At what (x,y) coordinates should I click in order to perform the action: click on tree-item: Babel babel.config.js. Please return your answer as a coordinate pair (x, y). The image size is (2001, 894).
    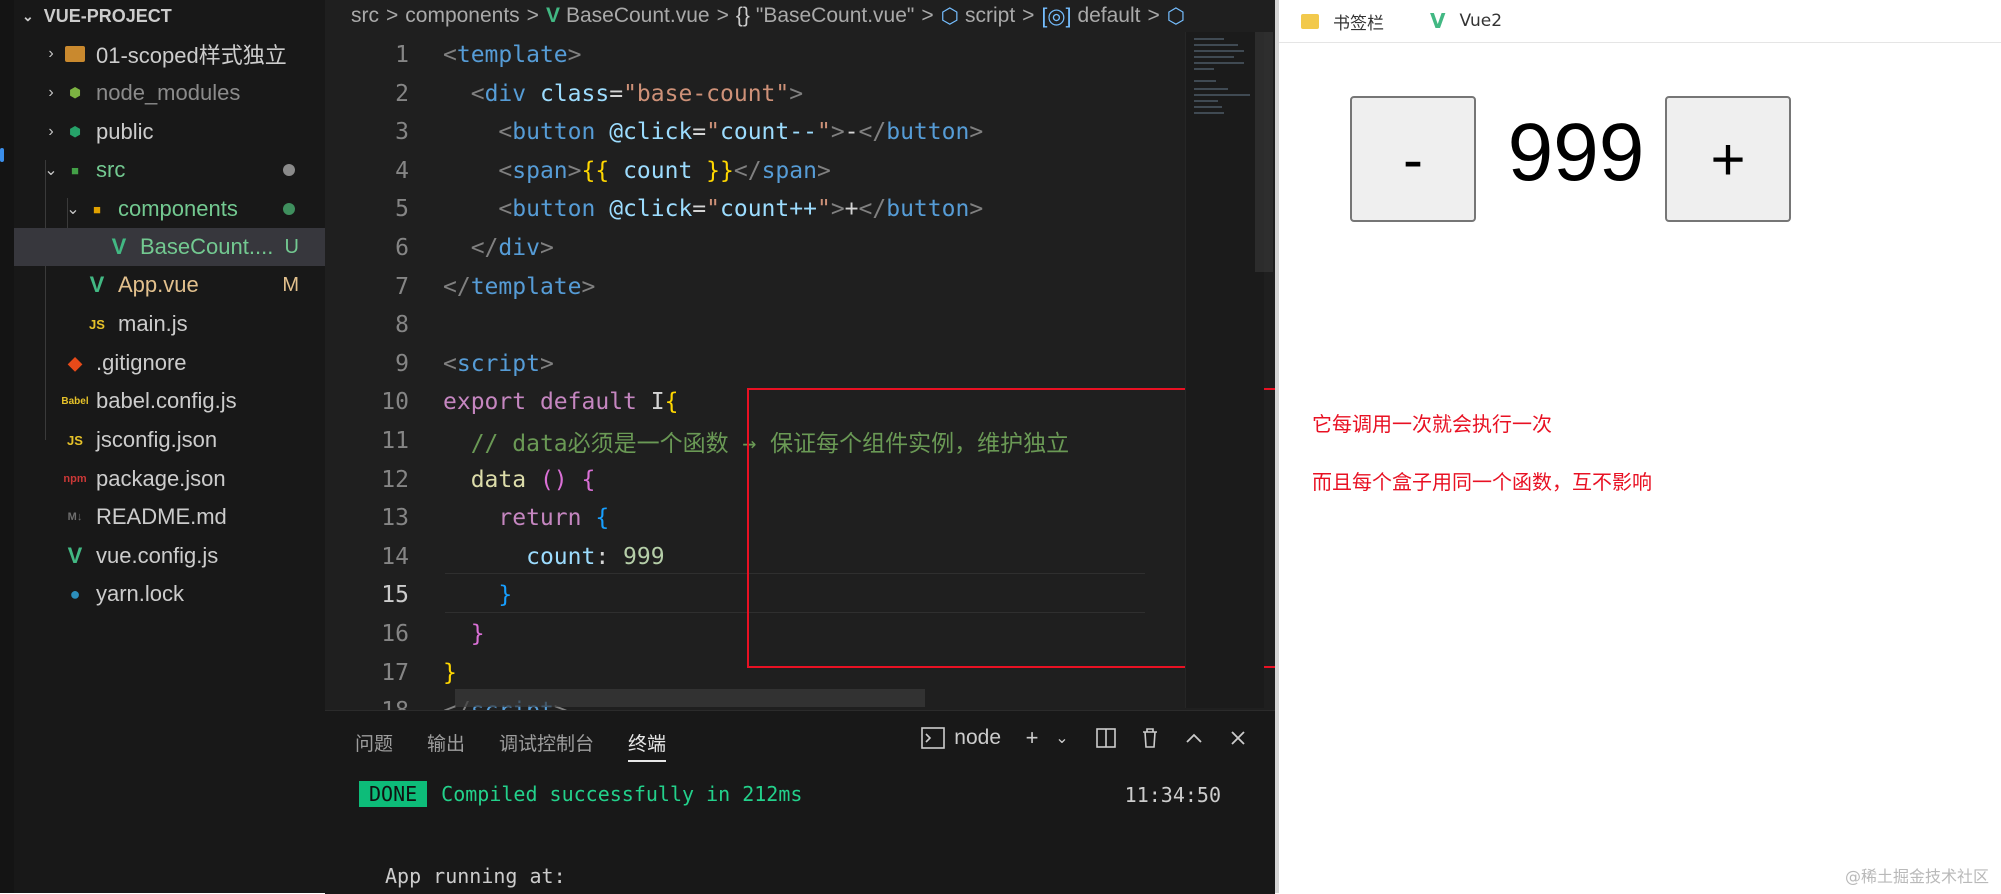
    Looking at the image, I should click on (169, 401).